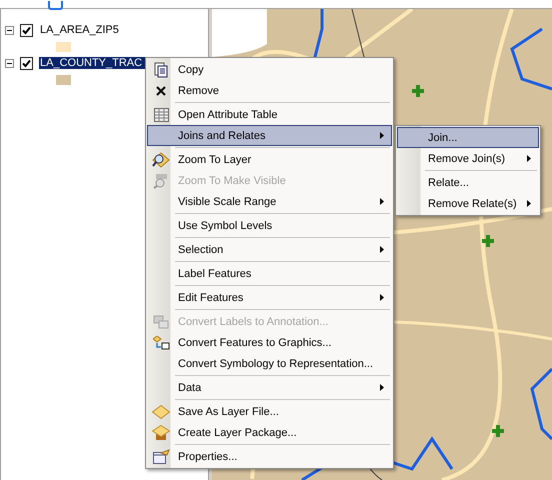 The height and width of the screenshot is (480, 552). Describe the element at coordinates (269, 297) in the screenshot. I see `menu-item: Edit Features` at that location.